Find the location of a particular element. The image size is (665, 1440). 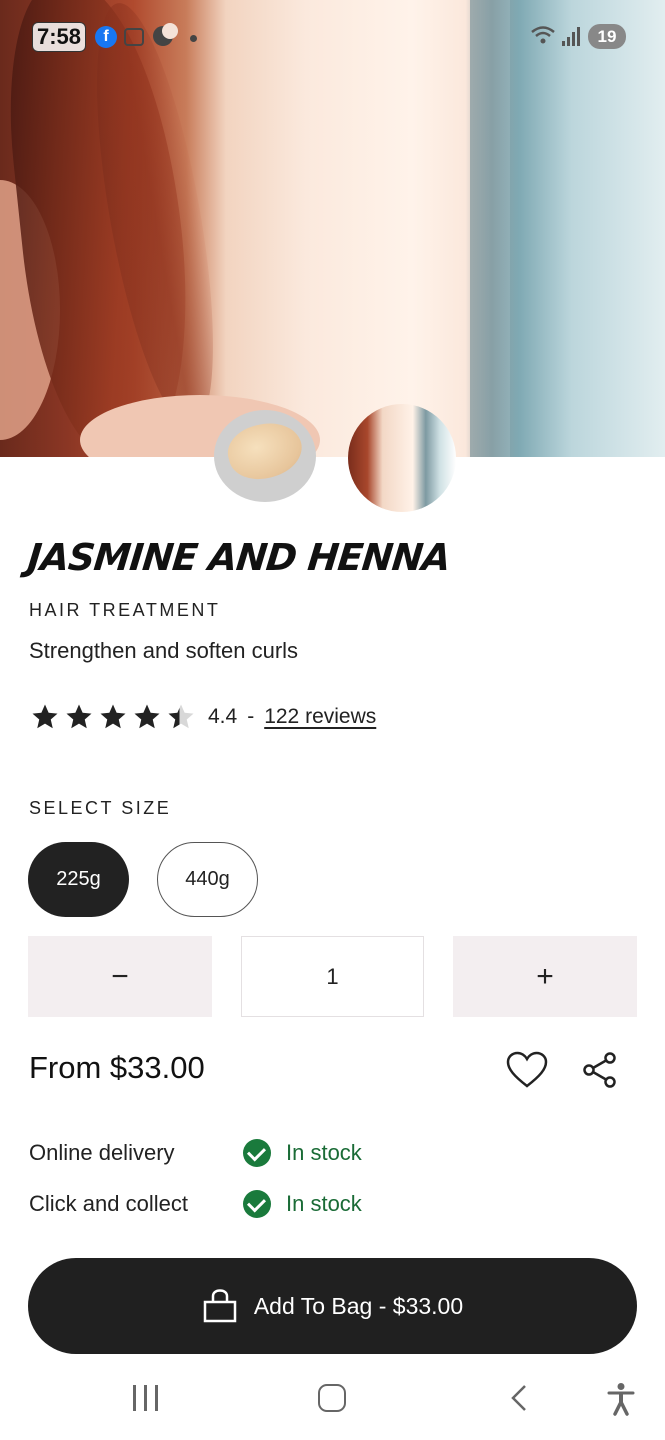

star-half-icon is located at coordinates (181, 716).